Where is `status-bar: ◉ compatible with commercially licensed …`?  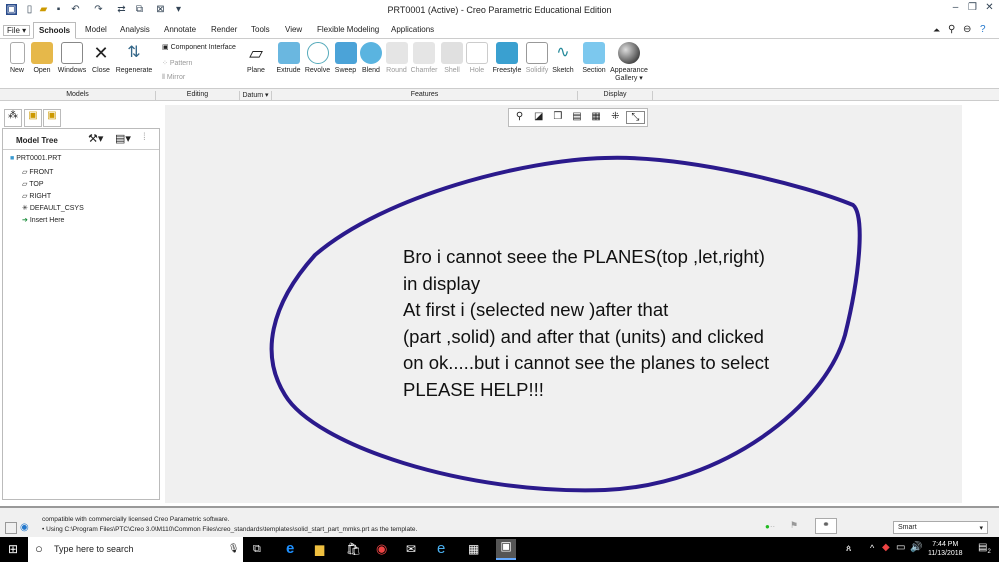 status-bar: ◉ compatible with commercially licensed … is located at coordinates (499, 521).